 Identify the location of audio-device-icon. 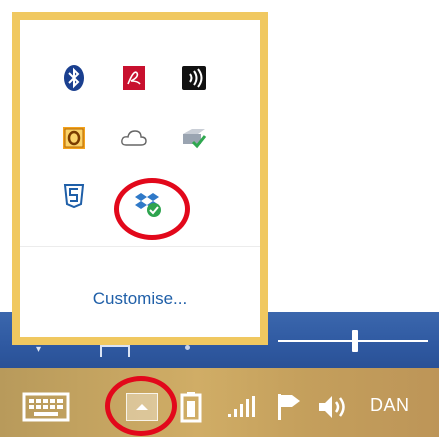
(194, 78).